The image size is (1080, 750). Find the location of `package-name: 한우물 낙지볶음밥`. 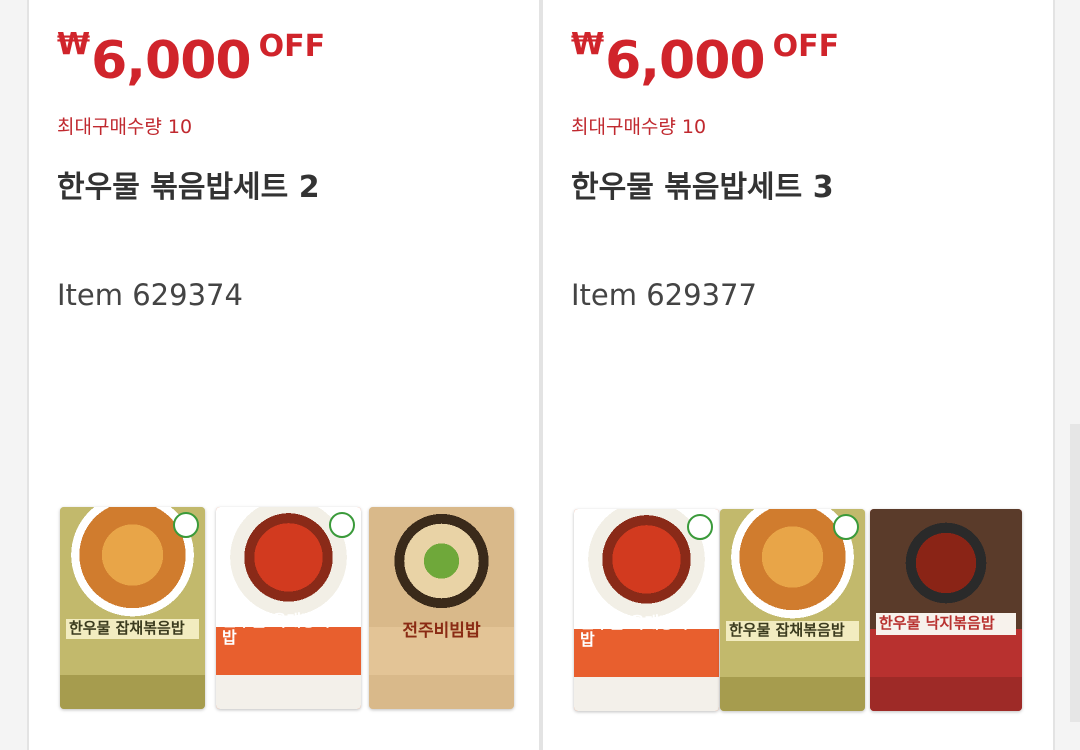

package-name: 한우물 낙지볶음밥 is located at coordinates (946, 624).